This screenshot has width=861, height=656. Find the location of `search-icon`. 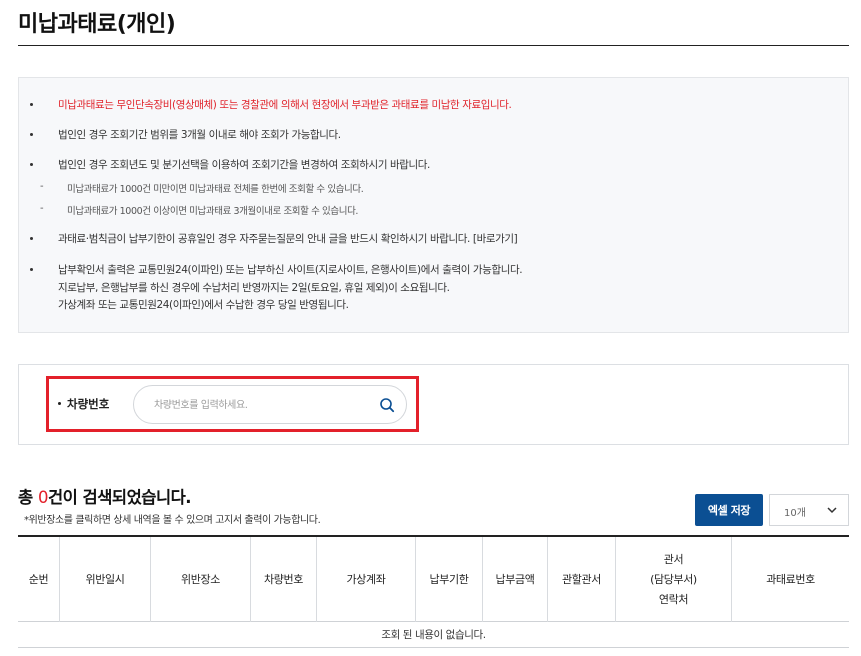

search-icon is located at coordinates (387, 405).